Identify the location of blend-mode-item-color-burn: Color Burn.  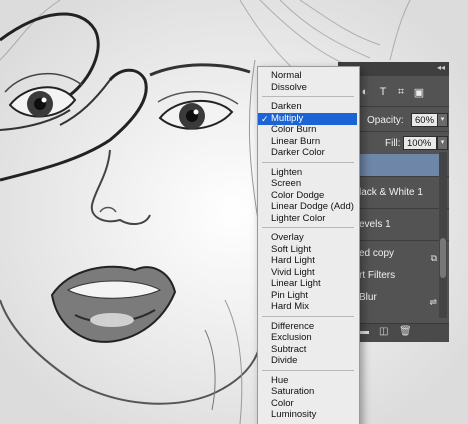
(307, 130).